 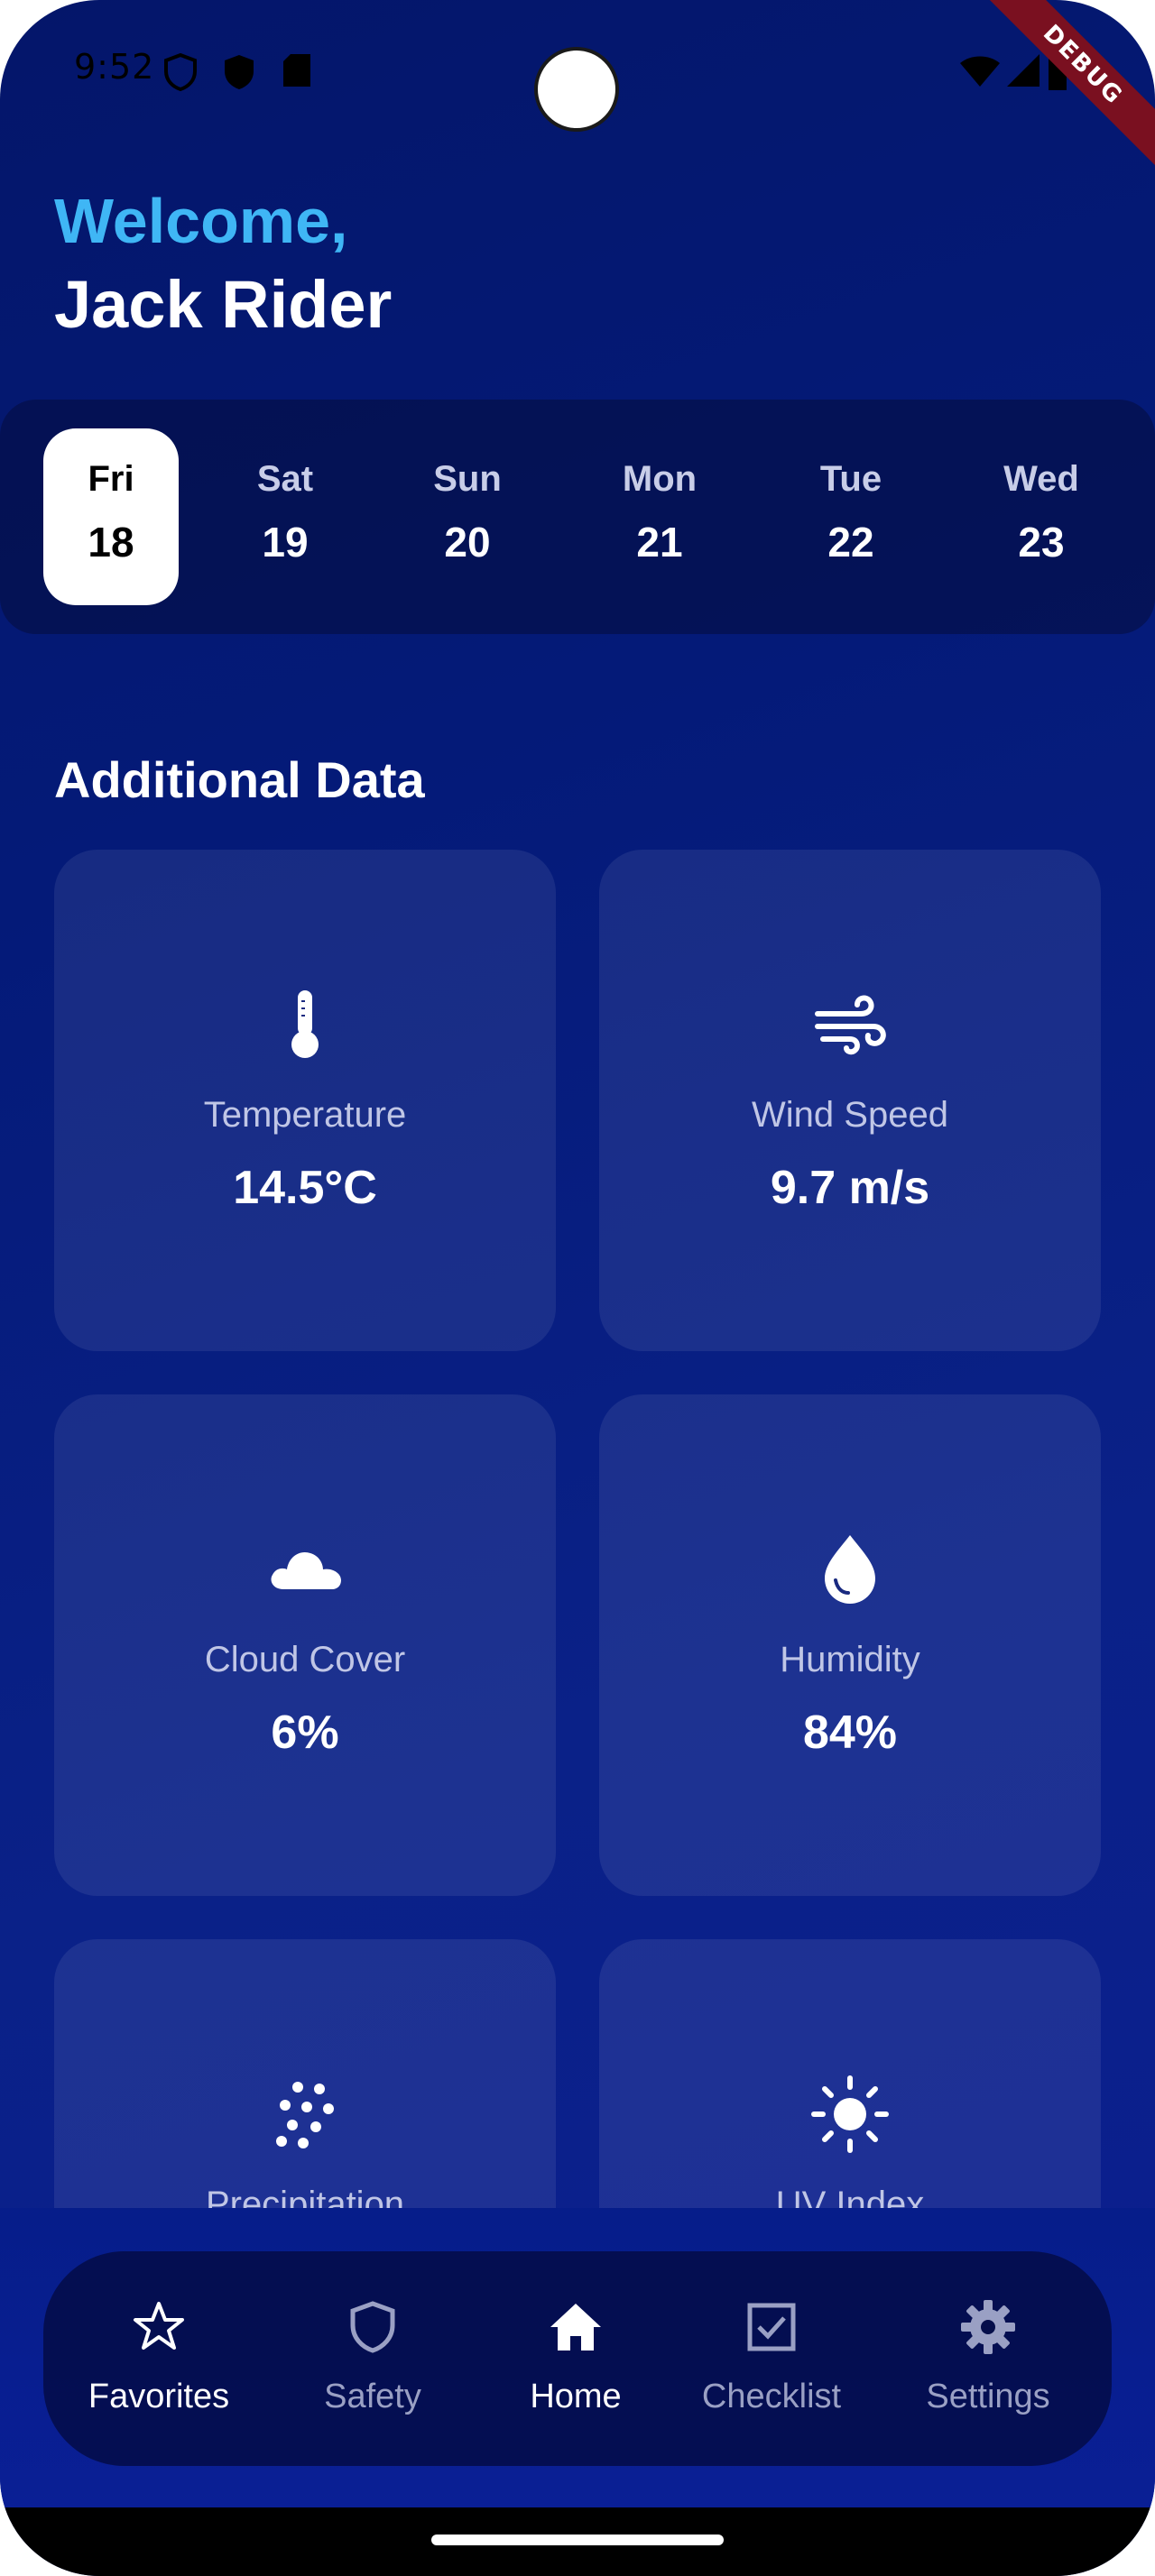 What do you see at coordinates (850, 1115) in the screenshot?
I see `card-label: Wind Speed` at bounding box center [850, 1115].